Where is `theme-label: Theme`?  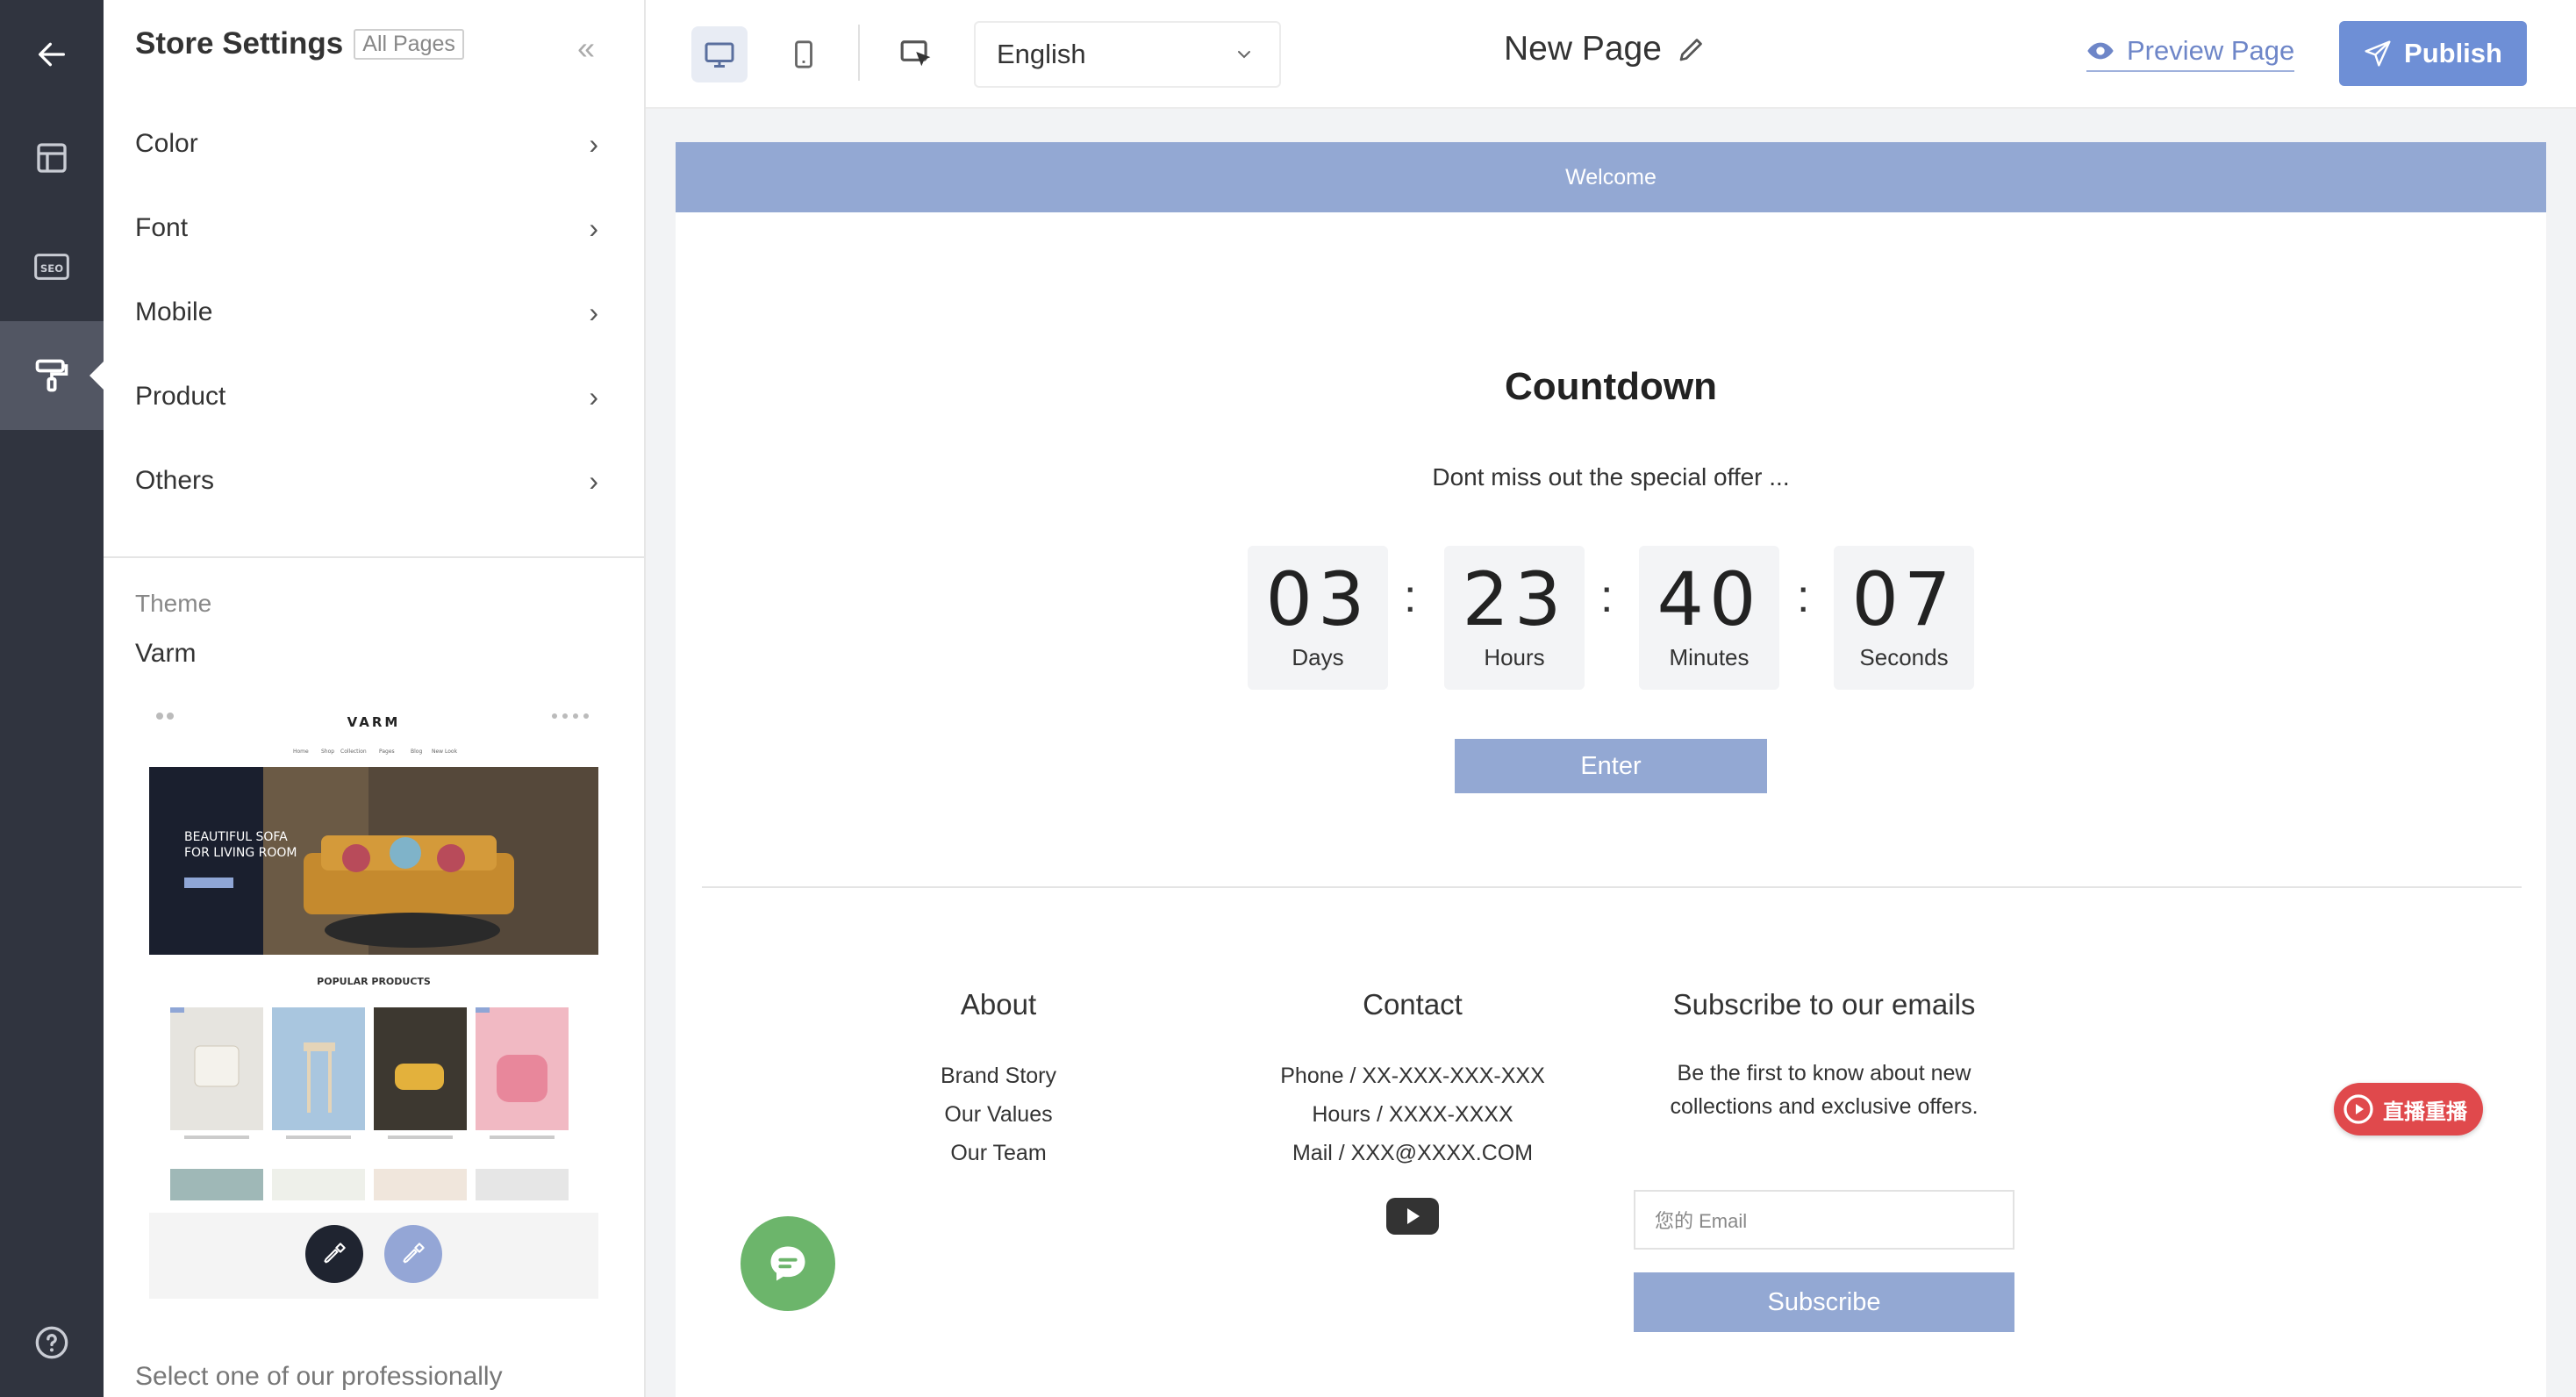
theme-label: Theme is located at coordinates (173, 603).